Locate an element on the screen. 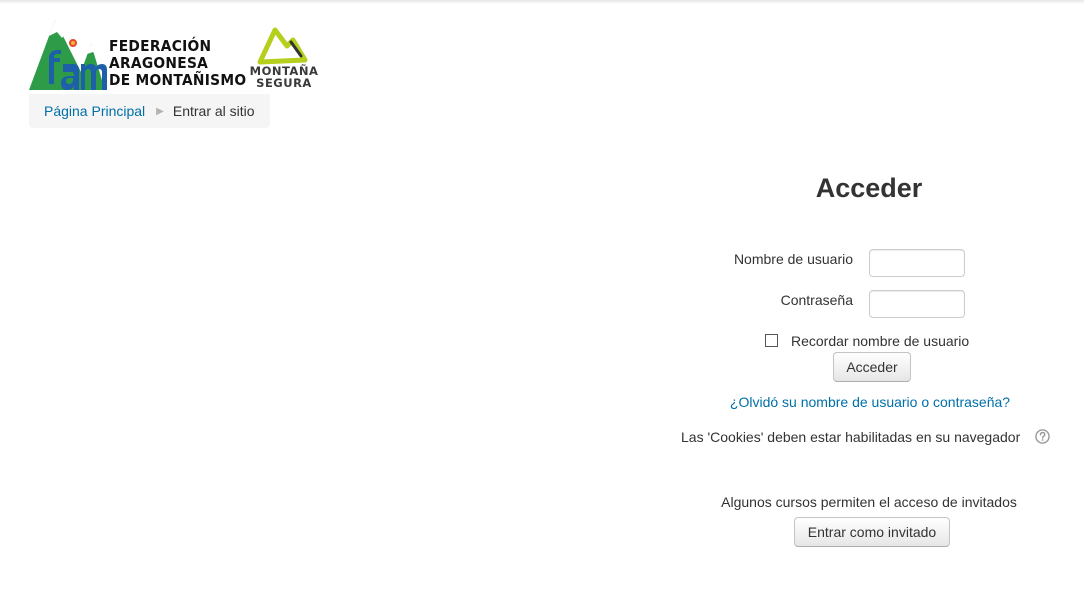  login-button: Acceder is located at coordinates (872, 367).